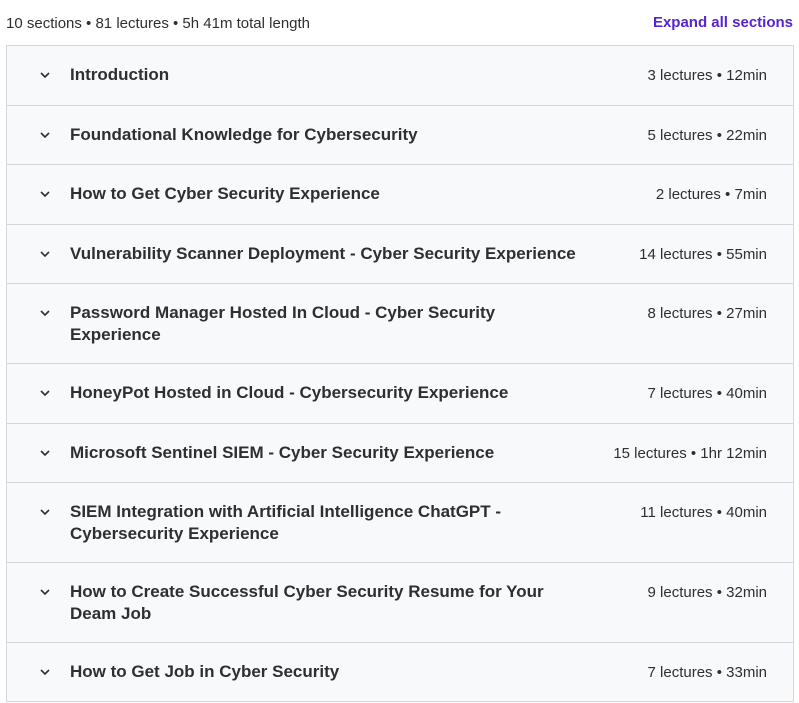 This screenshot has width=799, height=703. Describe the element at coordinates (707, 592) in the screenshot. I see `section-meta: 9 lectures • 32min` at that location.